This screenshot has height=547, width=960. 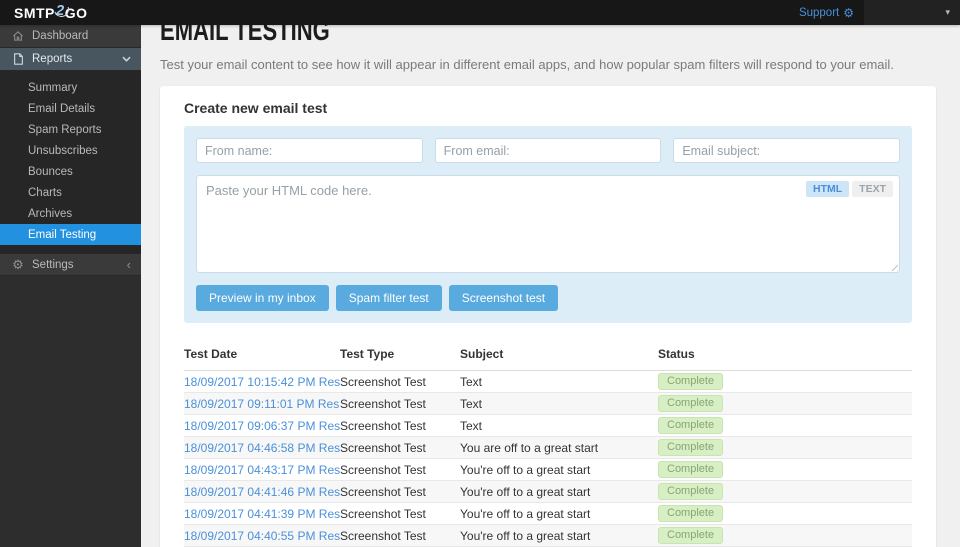 What do you see at coordinates (548, 150) in the screenshot?
I see `from-email-input` at bounding box center [548, 150].